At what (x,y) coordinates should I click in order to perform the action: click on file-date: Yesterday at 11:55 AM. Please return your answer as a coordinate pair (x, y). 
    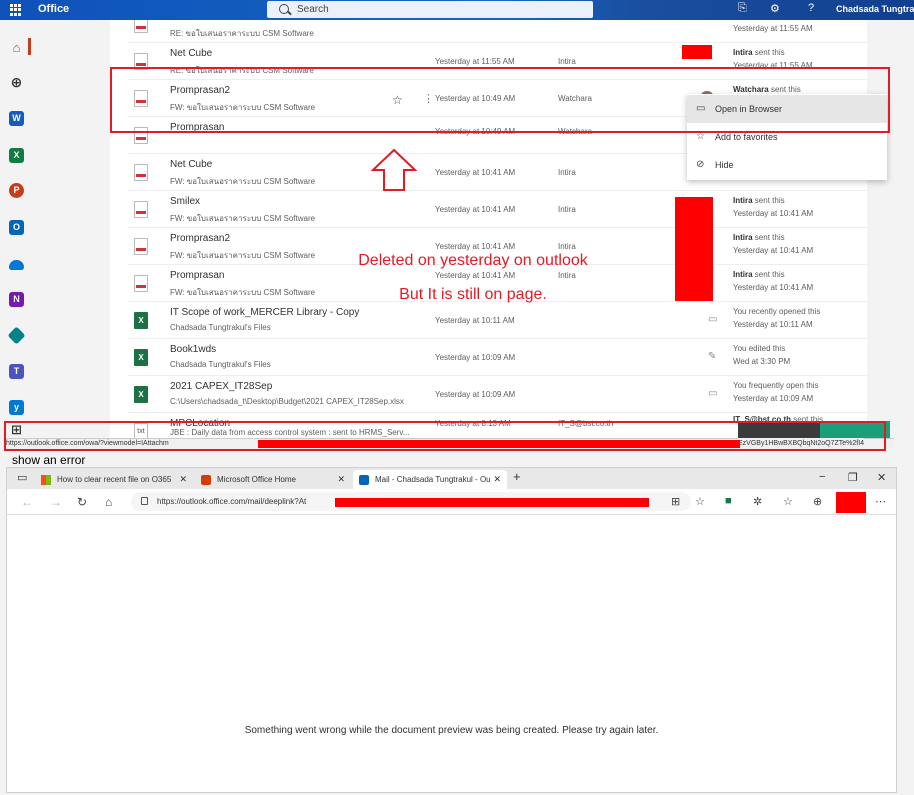
    Looking at the image, I should click on (475, 61).